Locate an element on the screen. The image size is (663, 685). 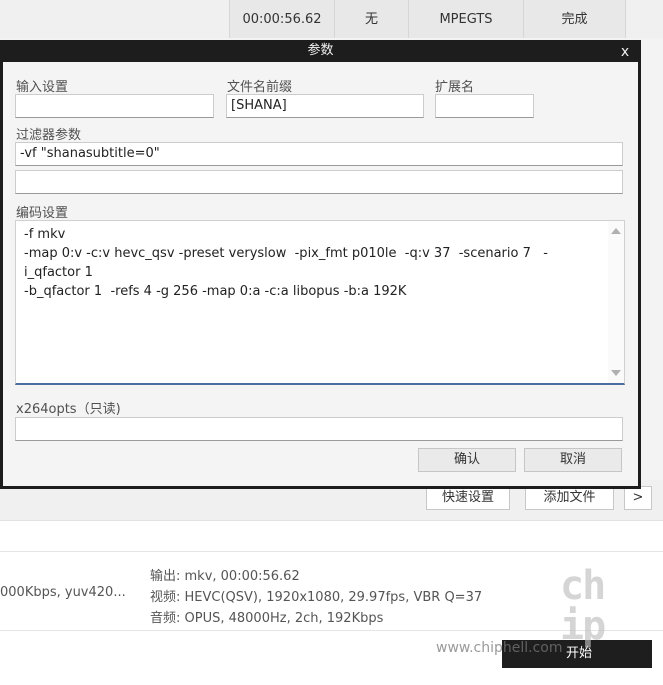
divider is located at coordinates (331, 551).